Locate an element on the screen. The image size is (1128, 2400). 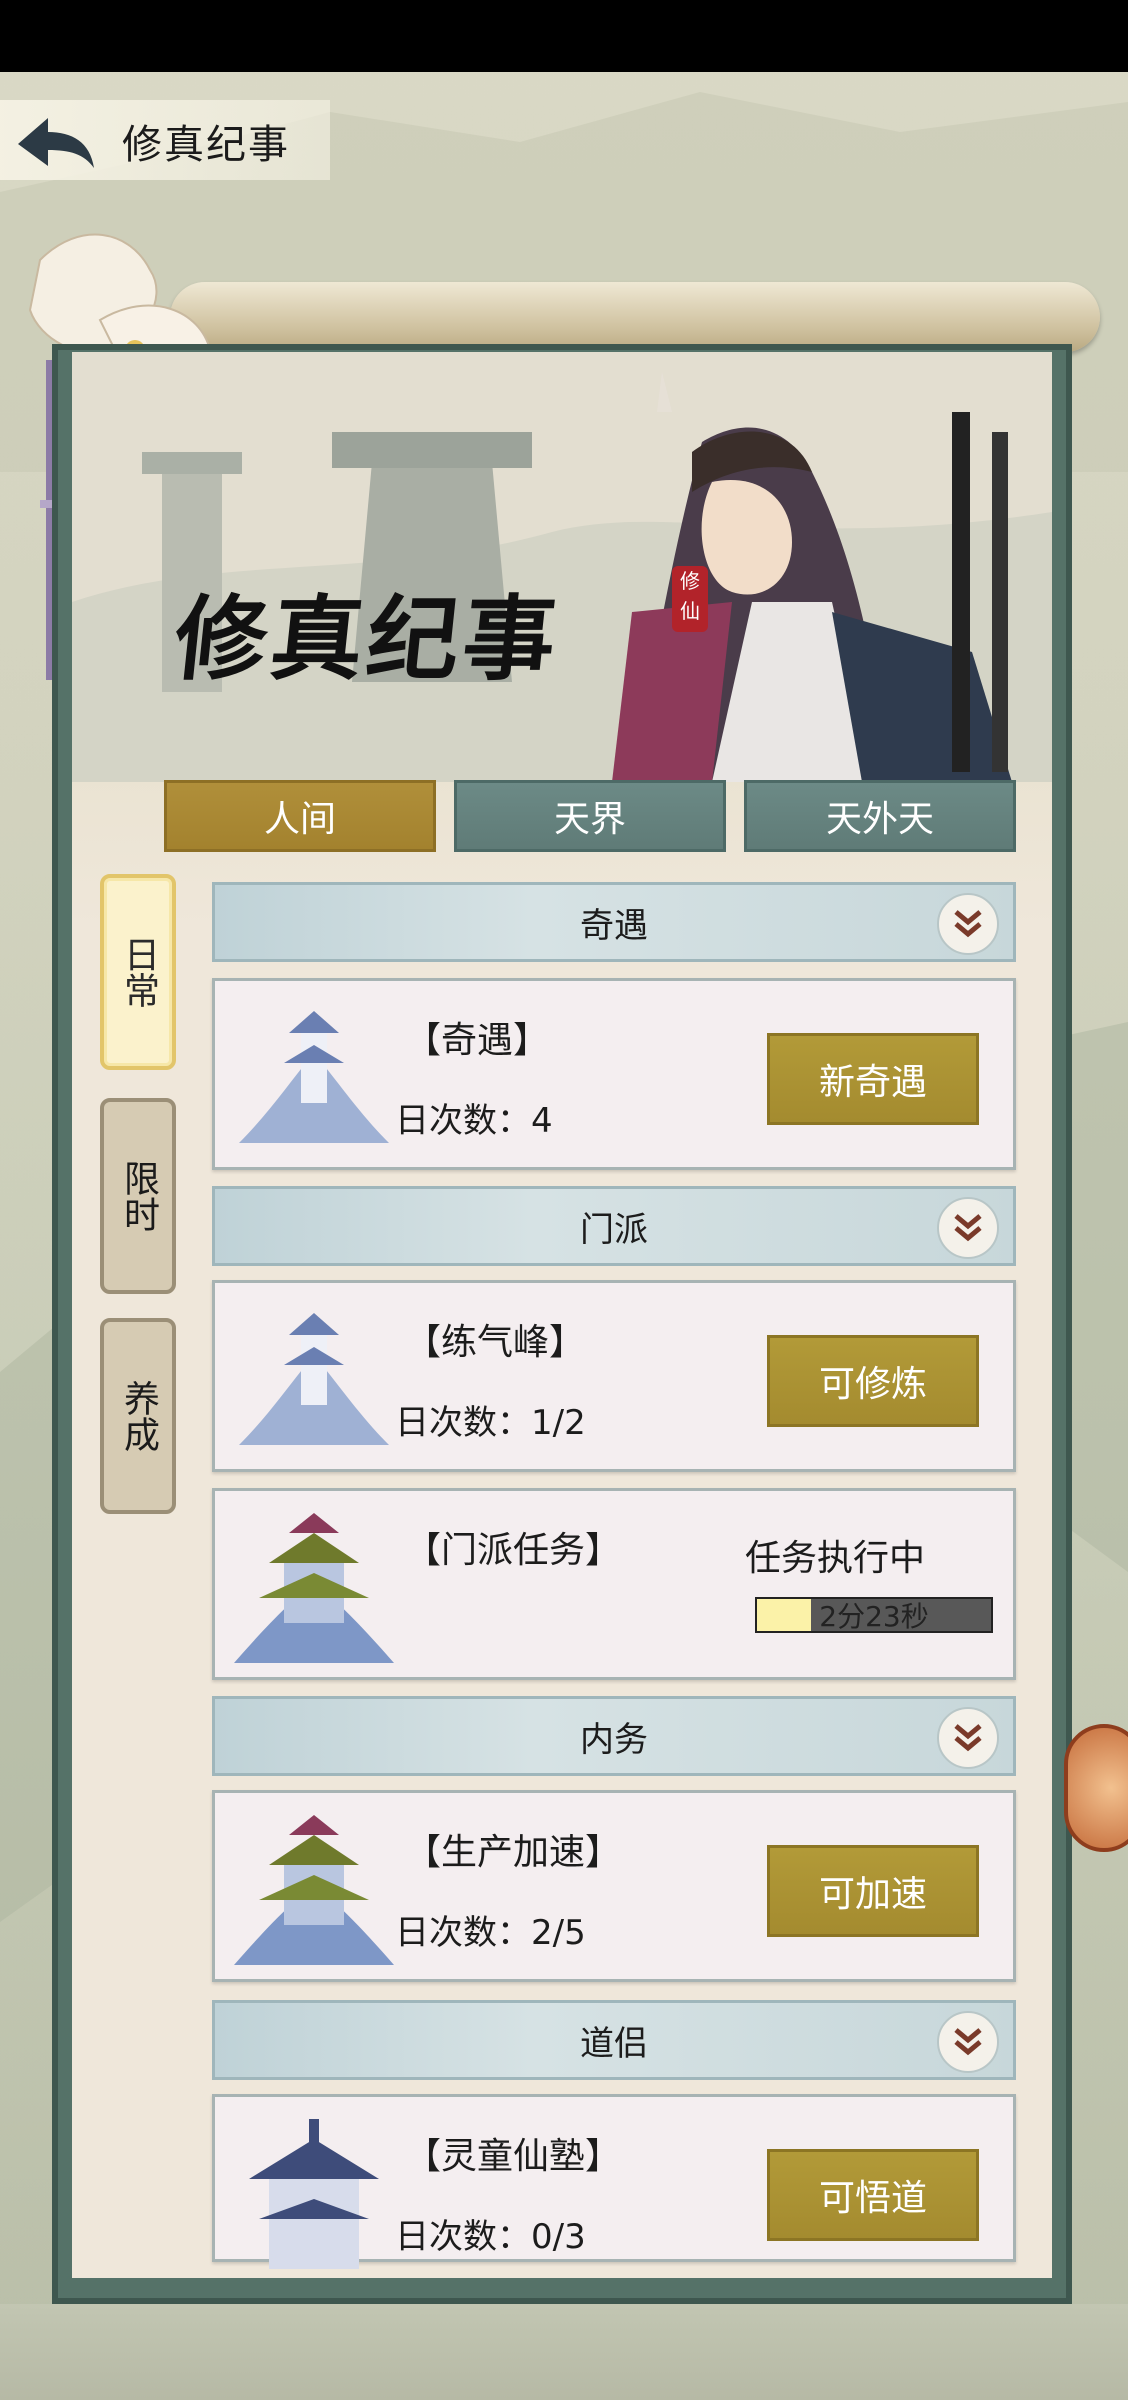
side-tab-daily: 日常 is located at coordinates (138, 972).